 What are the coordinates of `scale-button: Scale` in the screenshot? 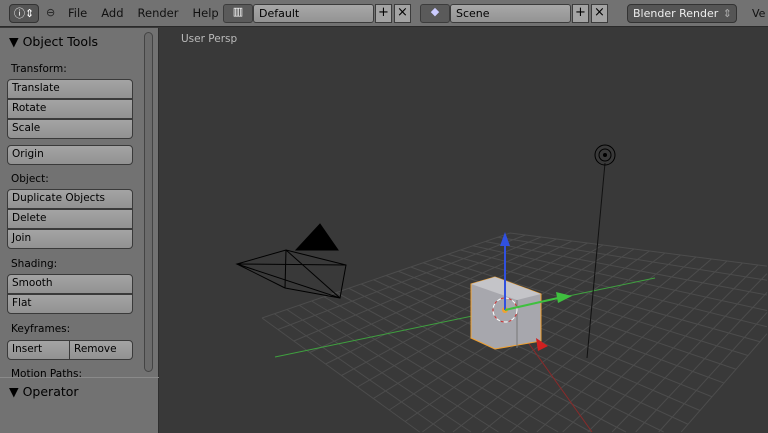 It's located at (70, 129).